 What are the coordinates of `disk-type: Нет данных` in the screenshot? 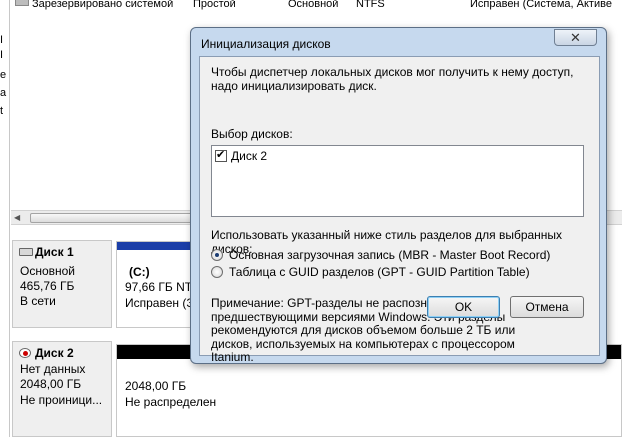 It's located at (53, 369).